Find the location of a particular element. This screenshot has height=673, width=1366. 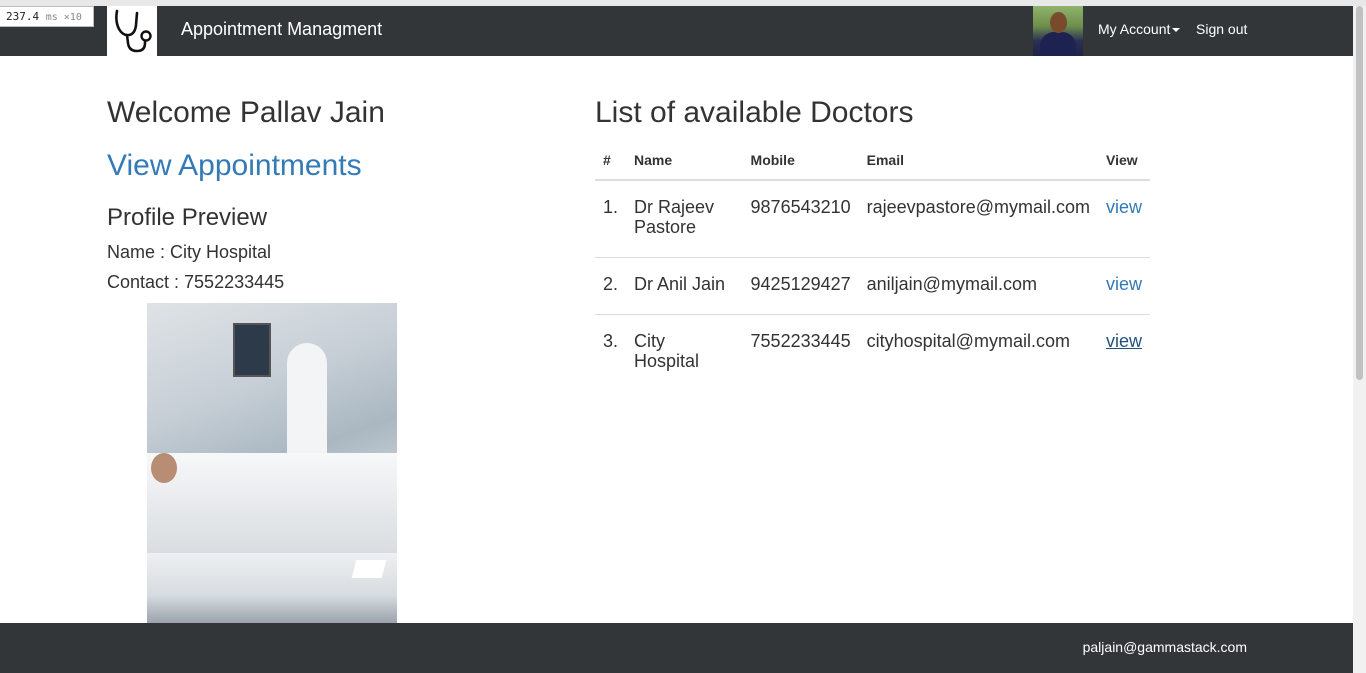

caret-down-icon is located at coordinates (1176, 30).